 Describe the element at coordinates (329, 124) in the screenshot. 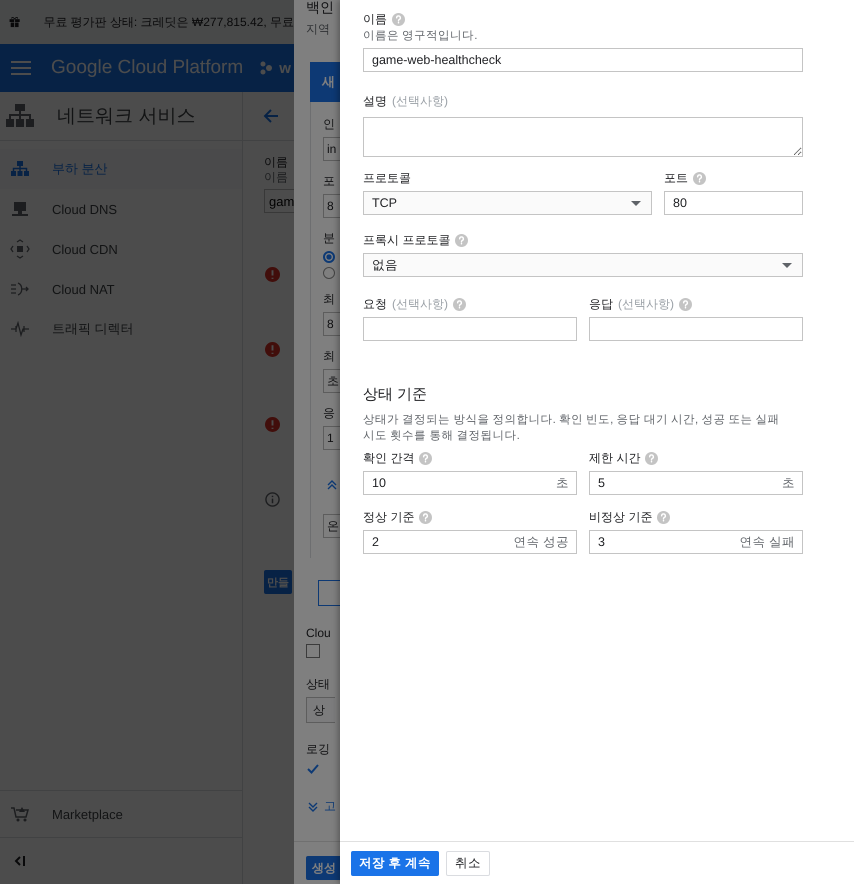

I see `field-label: 인` at that location.